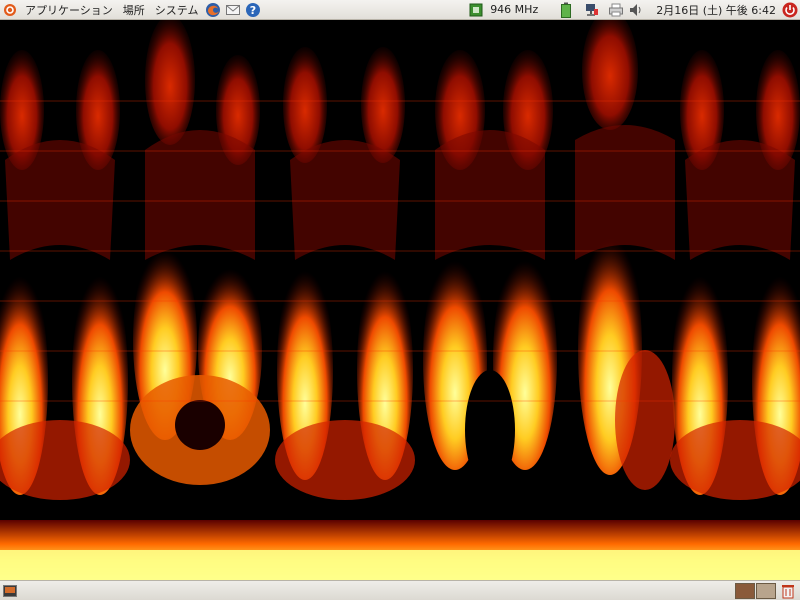 This screenshot has width=800, height=600. What do you see at coordinates (636, 10) in the screenshot?
I see `volume-icon` at bounding box center [636, 10].